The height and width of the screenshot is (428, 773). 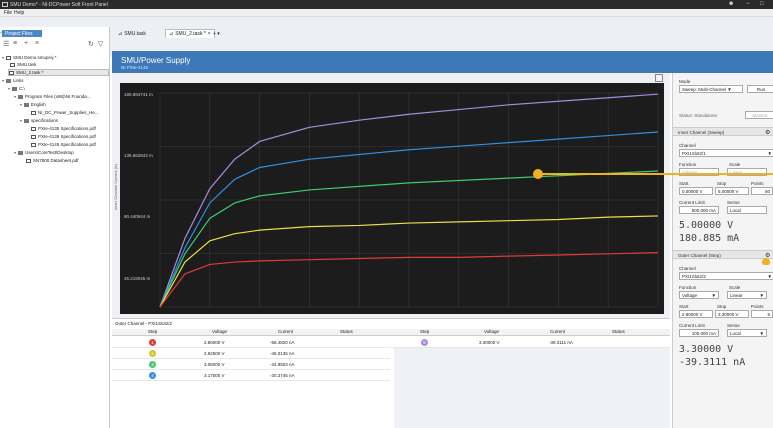 What do you see at coordinates (58, 72) in the screenshot?
I see `tree-item: SMU_2.task *` at bounding box center [58, 72].